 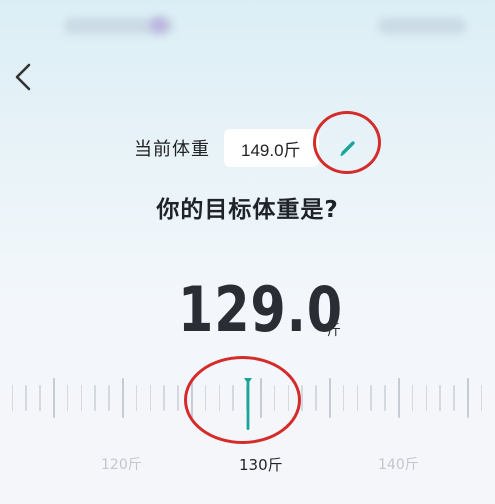 I want to click on ruler-label-120: 120斤, so click(x=121, y=465).